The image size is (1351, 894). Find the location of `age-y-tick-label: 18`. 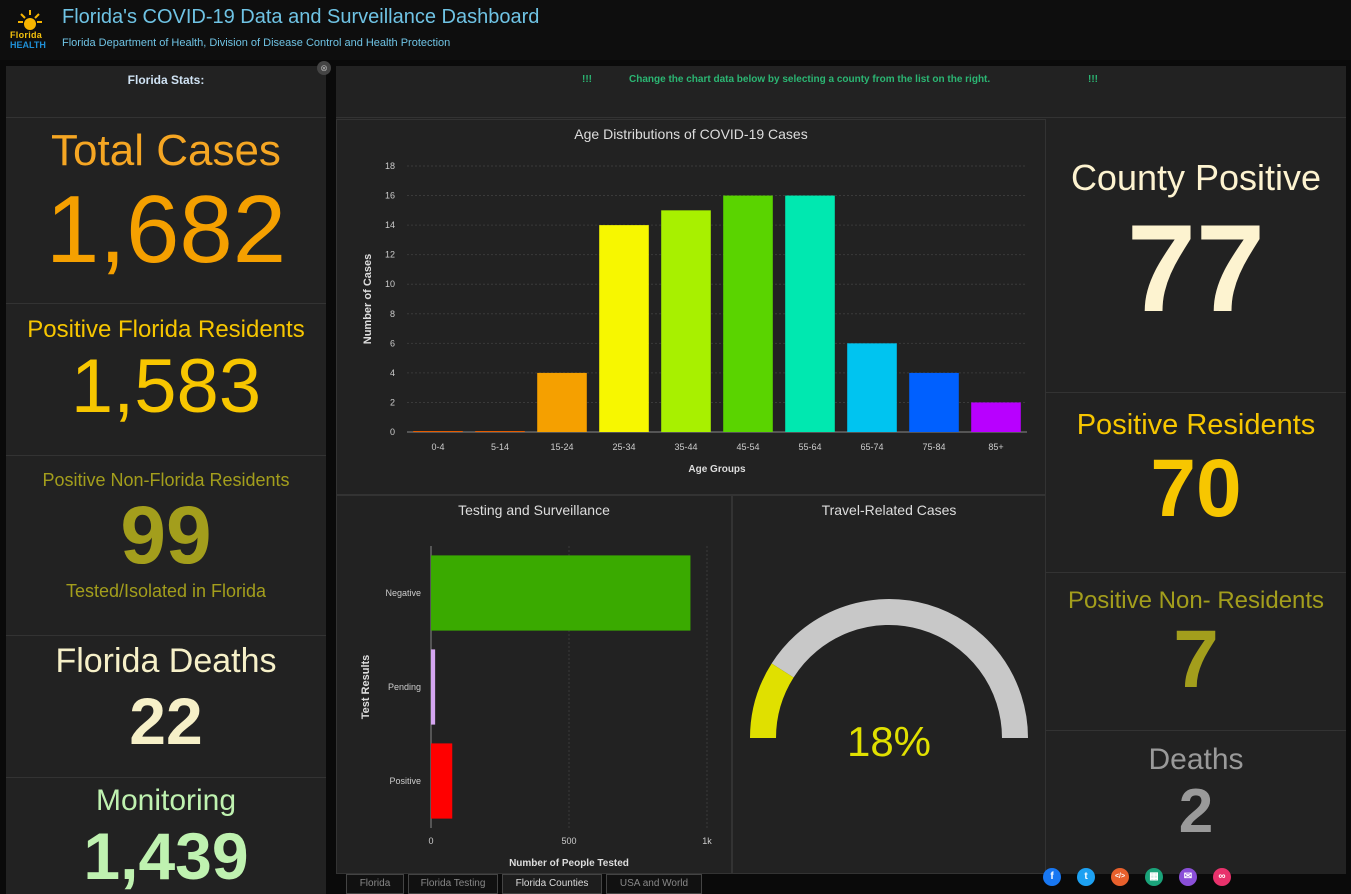

age-y-tick-label: 18 is located at coordinates (390, 166).